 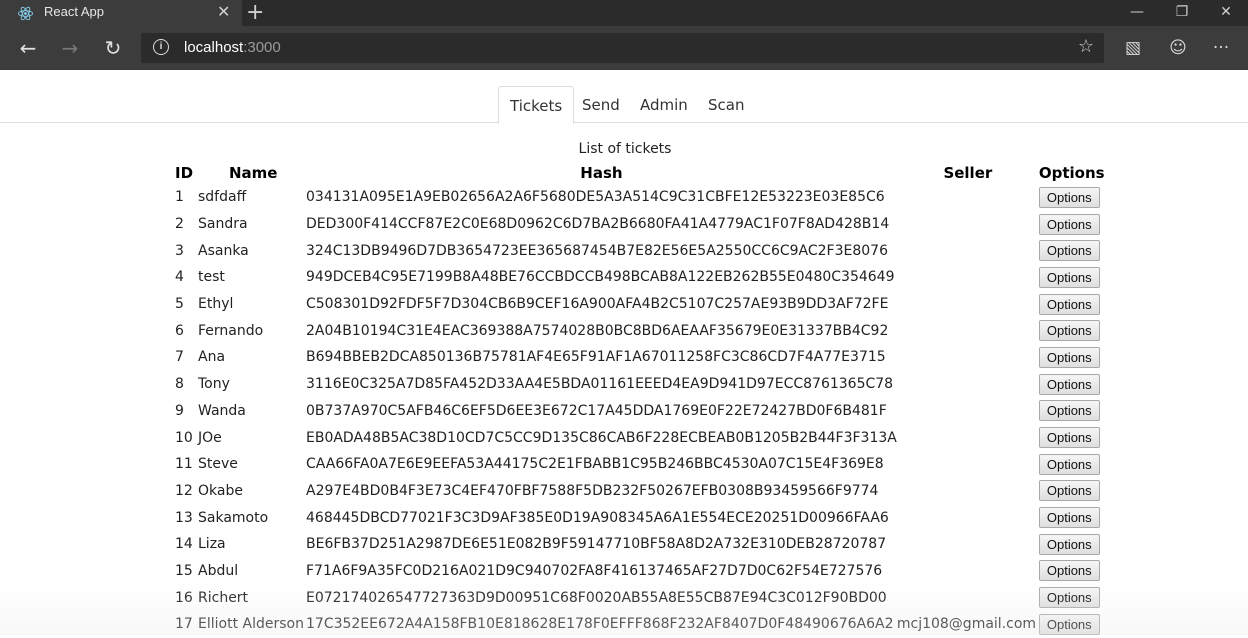 What do you see at coordinates (231, 330) in the screenshot?
I see `cell-name: Fernando` at bounding box center [231, 330].